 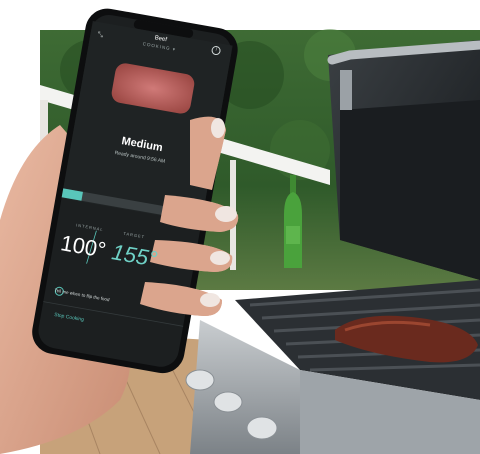 I want to click on flip-reminder-toggle: Tell me when to flip the food, so click(x=82, y=295).